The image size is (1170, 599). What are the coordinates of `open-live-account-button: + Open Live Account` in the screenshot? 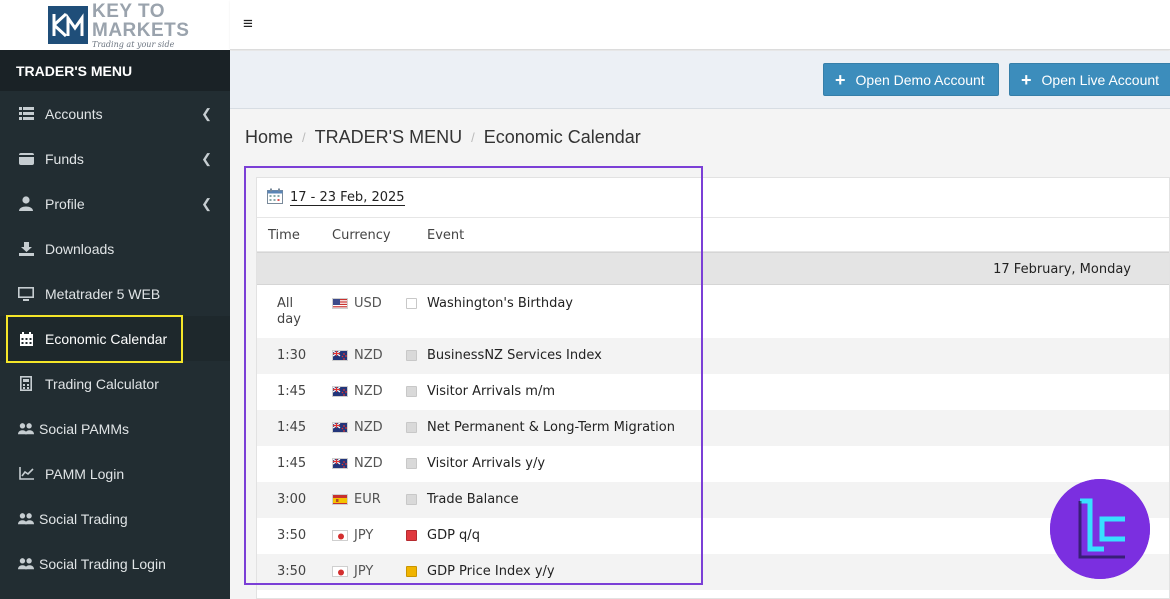 It's located at (1089, 79).